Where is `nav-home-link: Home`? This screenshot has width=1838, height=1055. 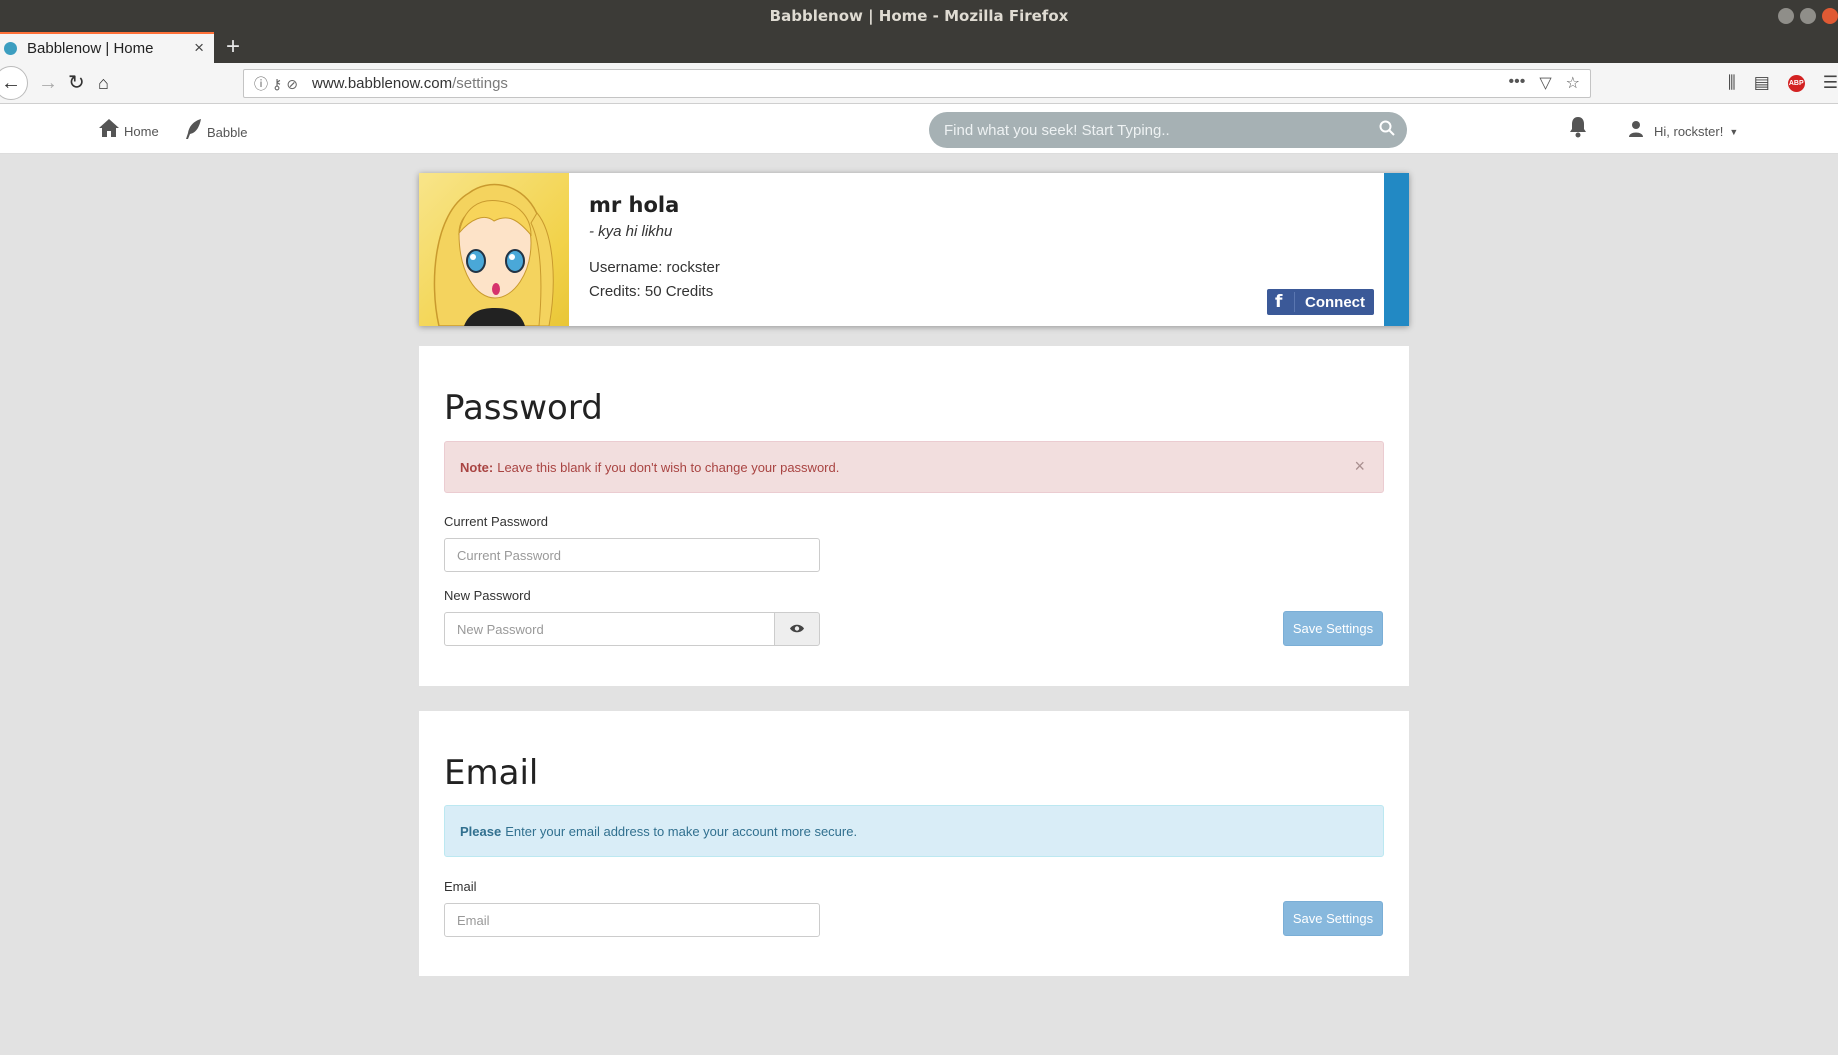 nav-home-link: Home is located at coordinates (128, 131).